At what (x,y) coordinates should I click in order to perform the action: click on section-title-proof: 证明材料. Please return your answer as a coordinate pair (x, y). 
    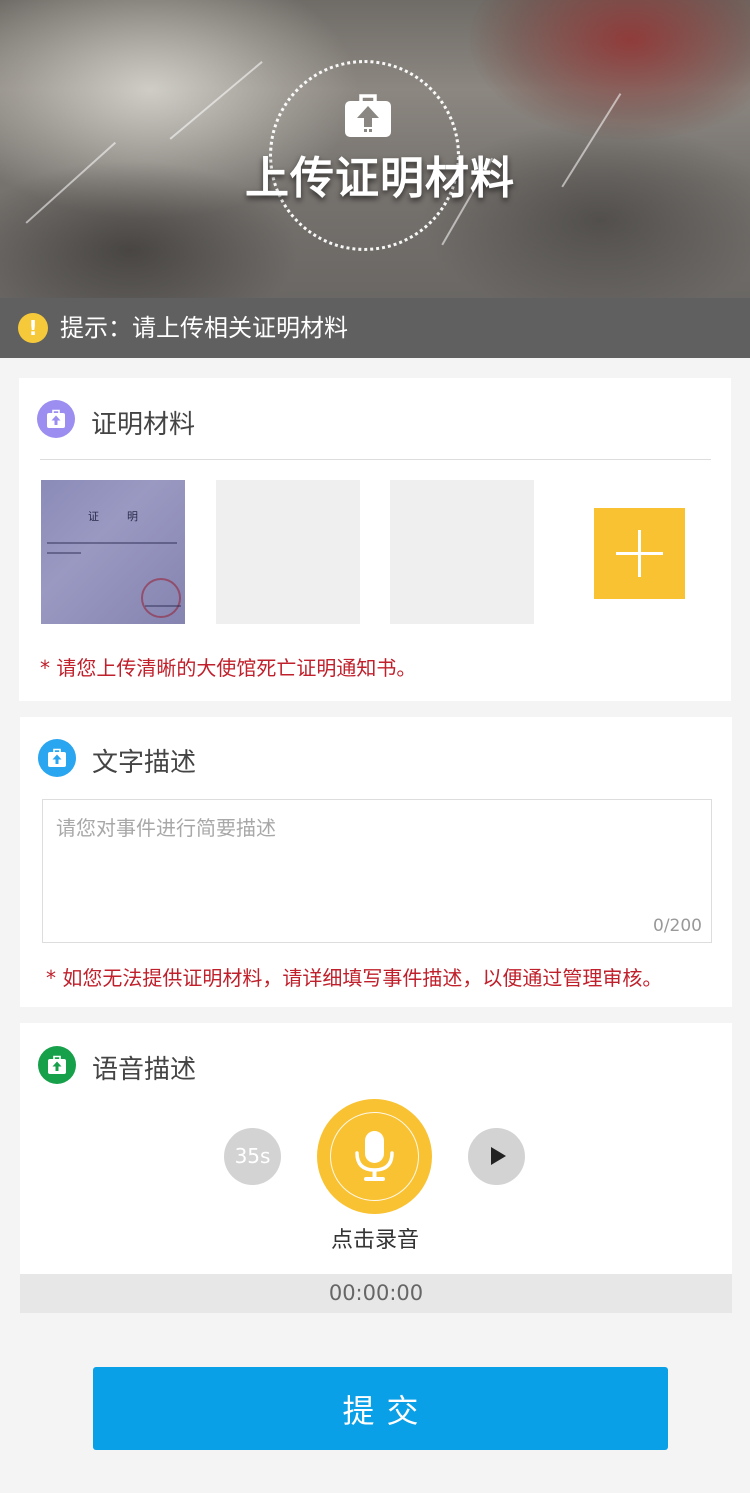
    Looking at the image, I should click on (143, 425).